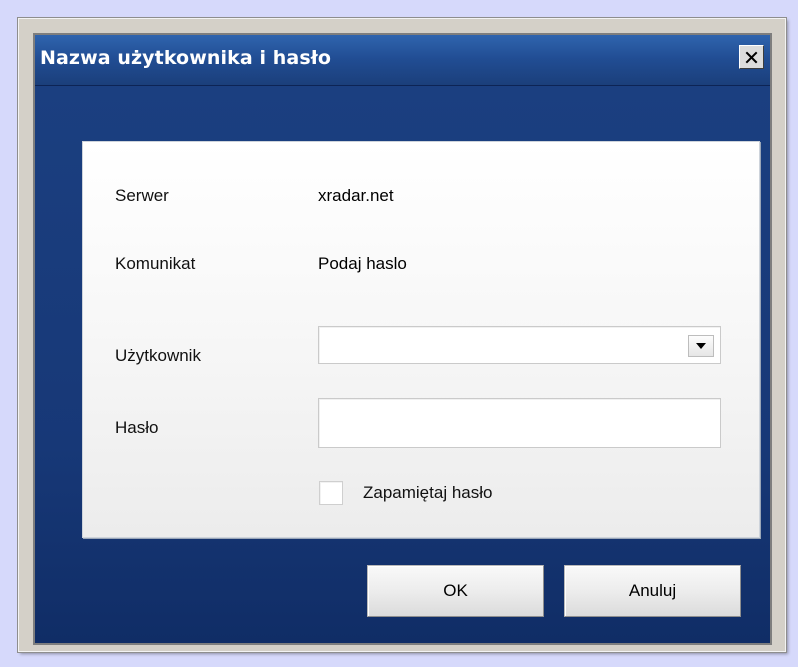 This screenshot has width=798, height=667. I want to click on username-select, so click(519, 345).